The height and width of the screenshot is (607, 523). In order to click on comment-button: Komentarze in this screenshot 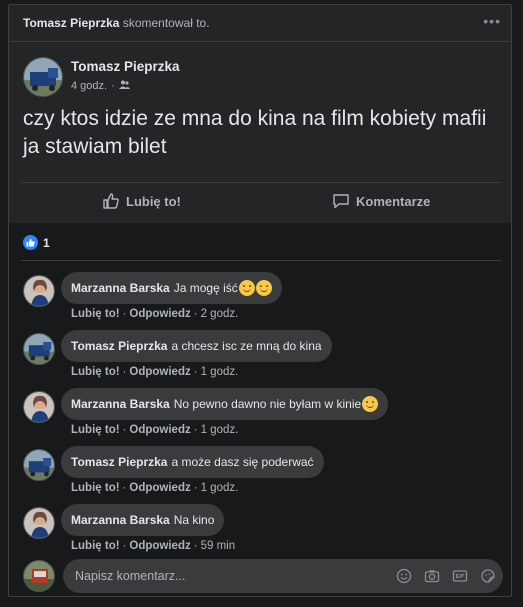, I will do `click(381, 201)`.